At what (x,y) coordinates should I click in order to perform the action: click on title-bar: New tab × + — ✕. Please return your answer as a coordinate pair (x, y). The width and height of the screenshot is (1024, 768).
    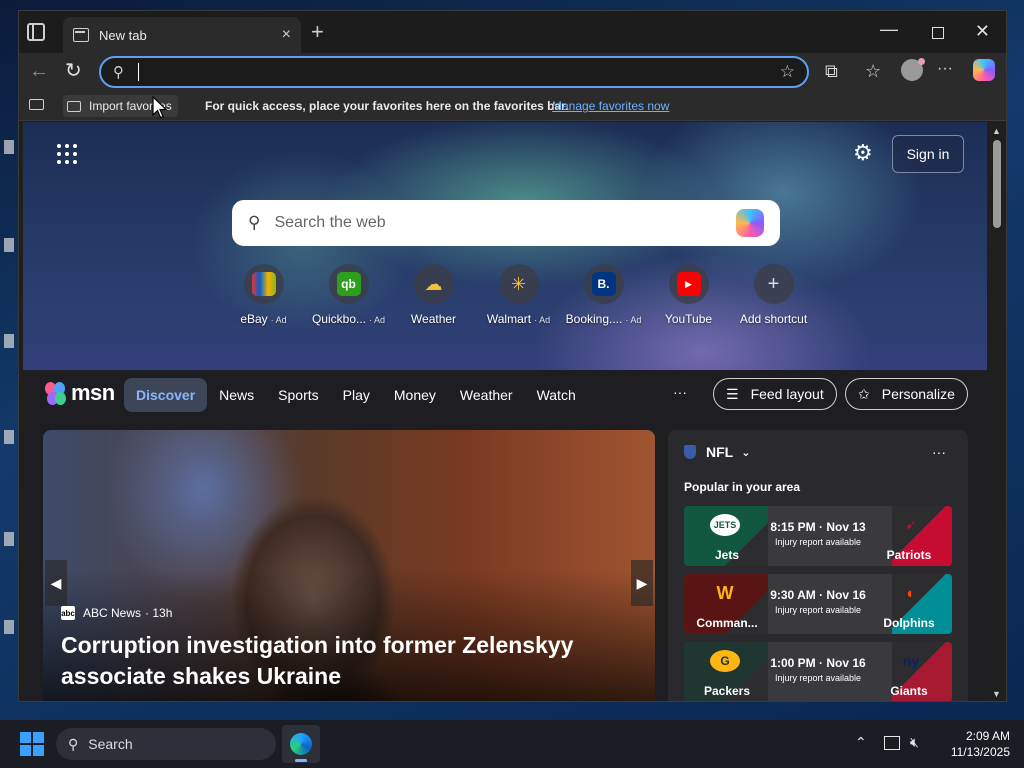
    Looking at the image, I should click on (512, 32).